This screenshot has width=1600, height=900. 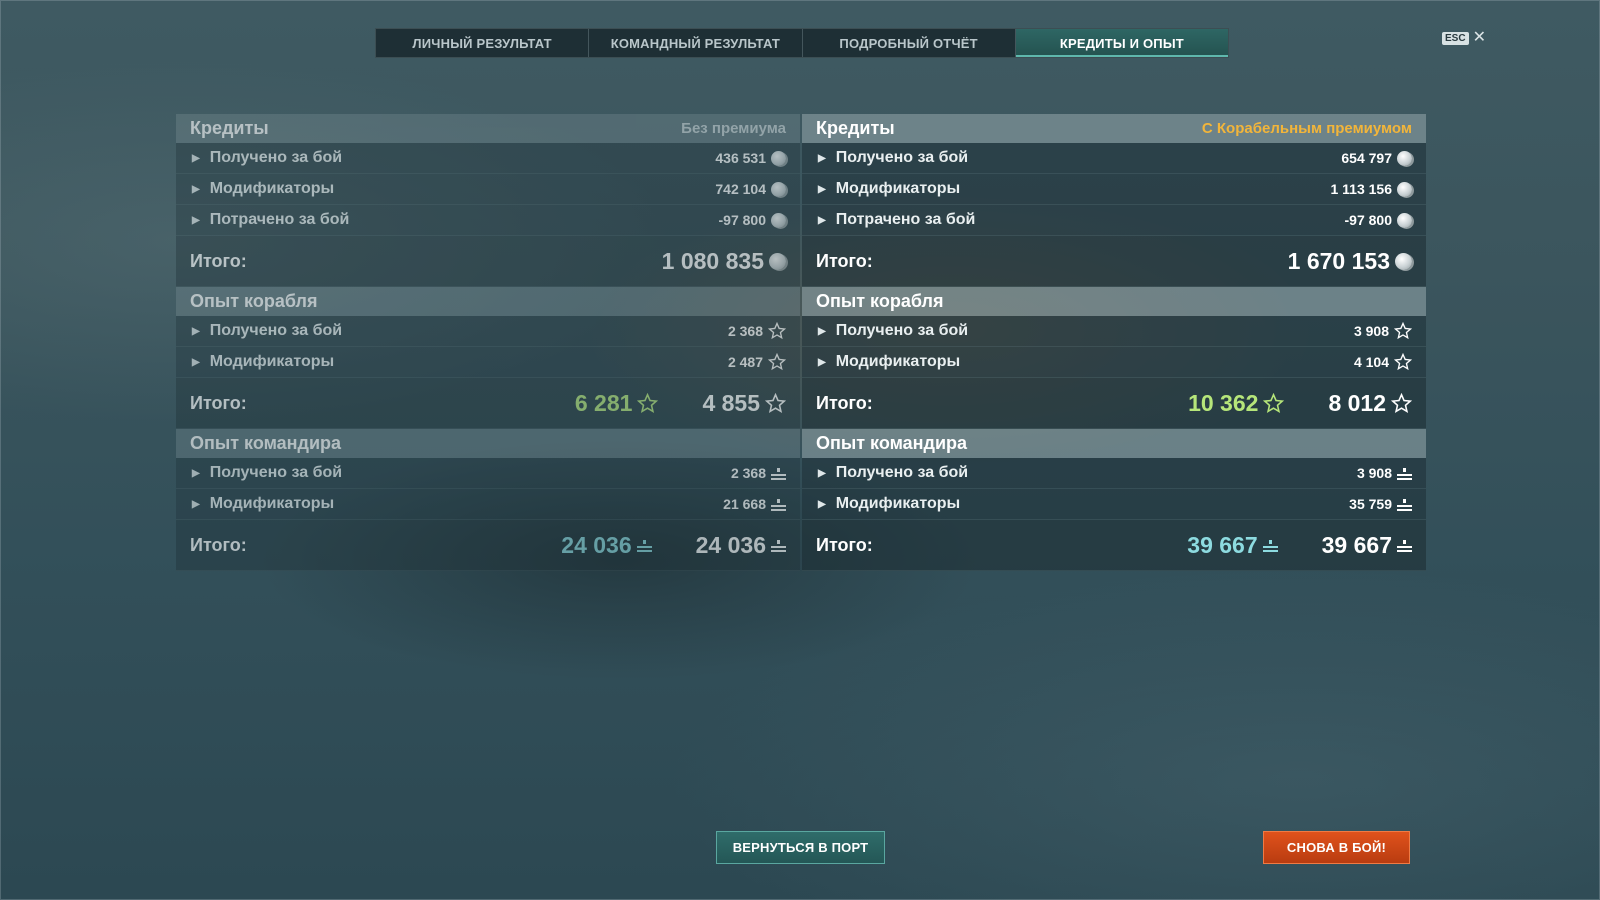 What do you see at coordinates (488, 331) in the screenshot?
I see `ship-xp-row-earned: ▶ Получено за бой 2 368` at bounding box center [488, 331].